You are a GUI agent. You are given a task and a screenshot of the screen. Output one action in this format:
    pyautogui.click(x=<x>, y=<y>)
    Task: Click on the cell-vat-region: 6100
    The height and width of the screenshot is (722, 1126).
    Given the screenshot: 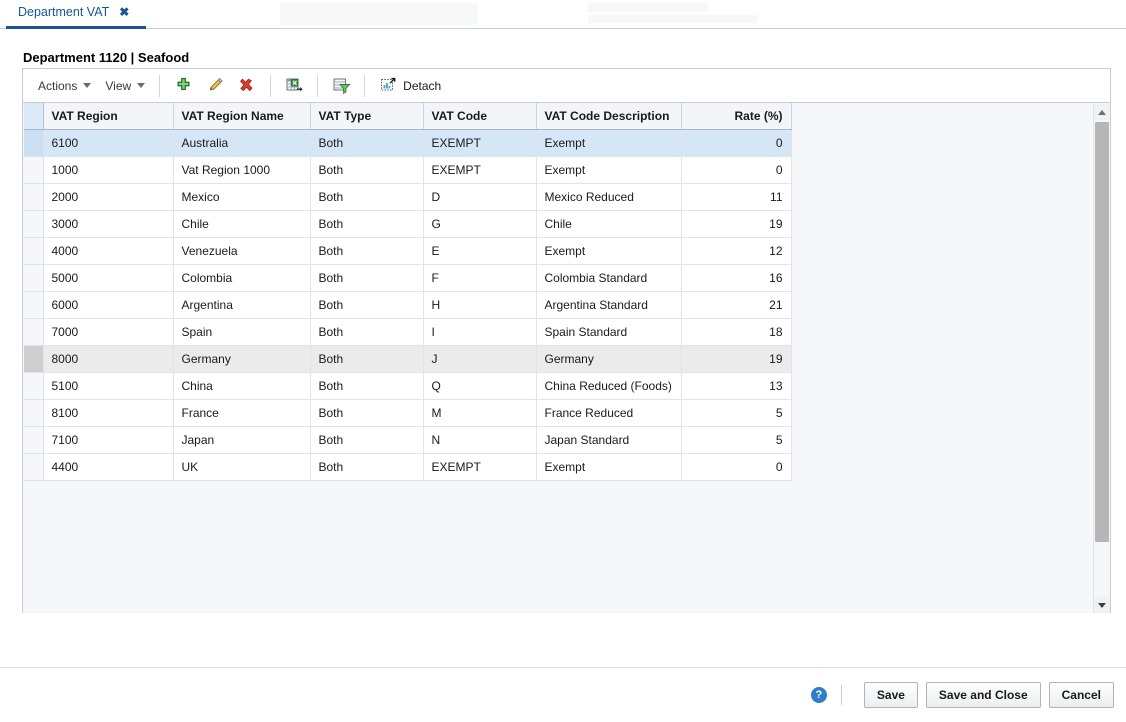 What is the action you would take?
    pyautogui.click(x=108, y=143)
    